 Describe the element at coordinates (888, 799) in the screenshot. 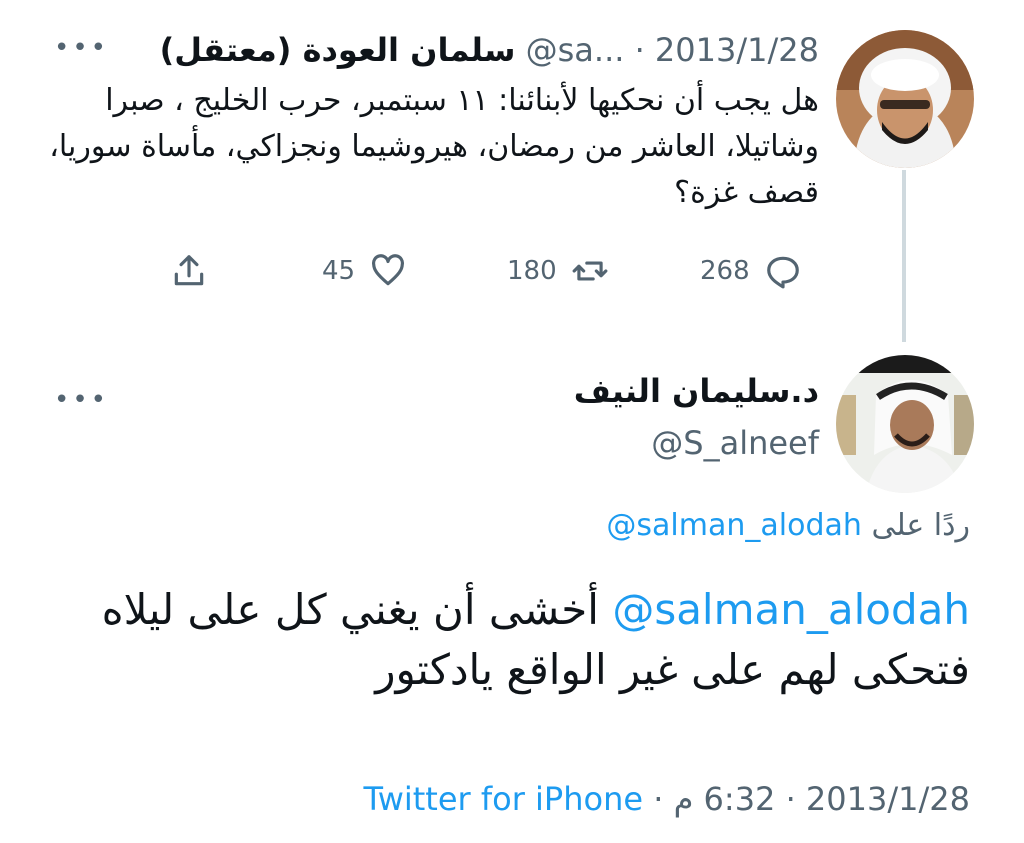

I see `tweet-date: 2013/1/28` at that location.